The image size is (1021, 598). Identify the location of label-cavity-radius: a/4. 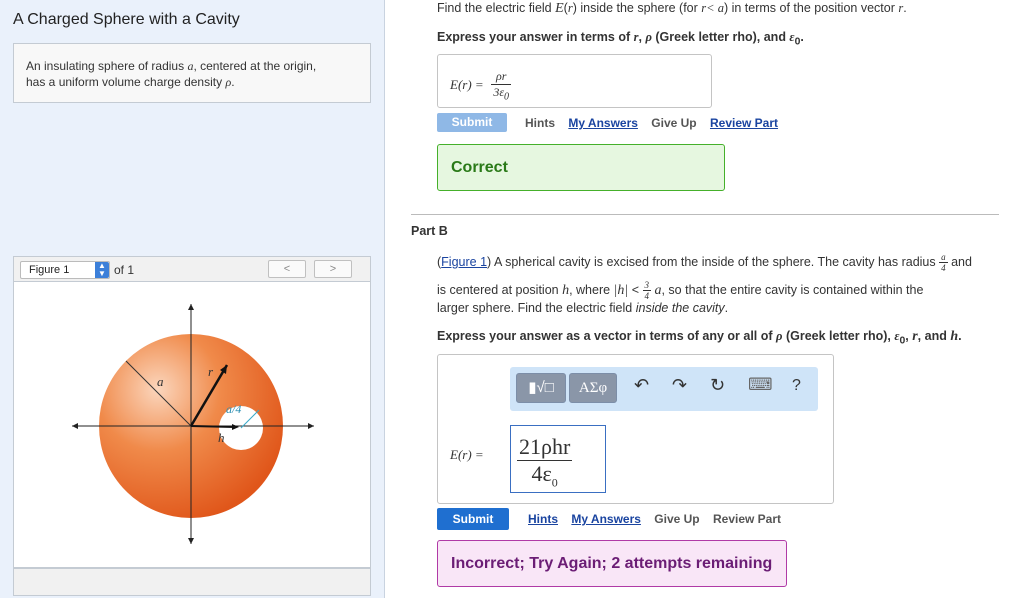
(233, 409).